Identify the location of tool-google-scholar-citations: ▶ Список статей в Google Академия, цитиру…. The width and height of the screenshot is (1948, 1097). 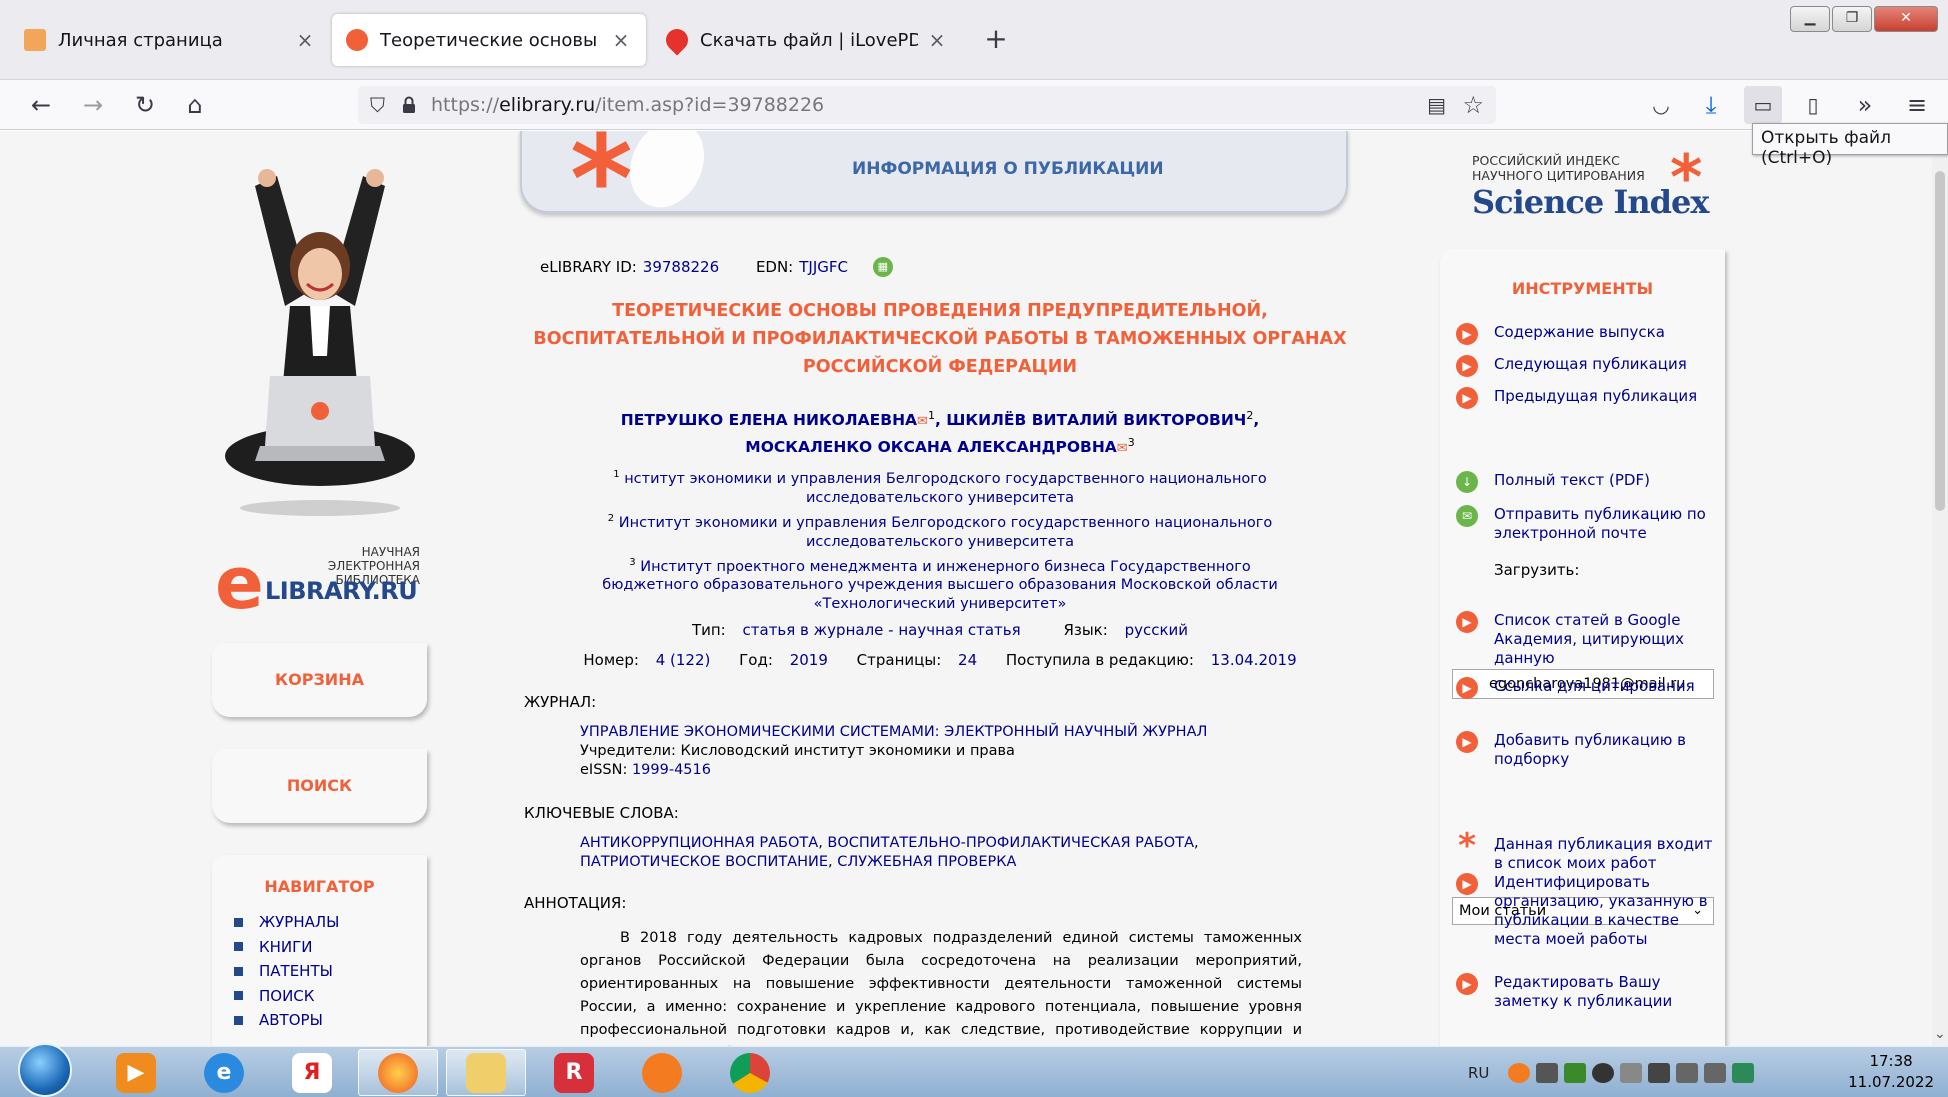
(1586, 639).